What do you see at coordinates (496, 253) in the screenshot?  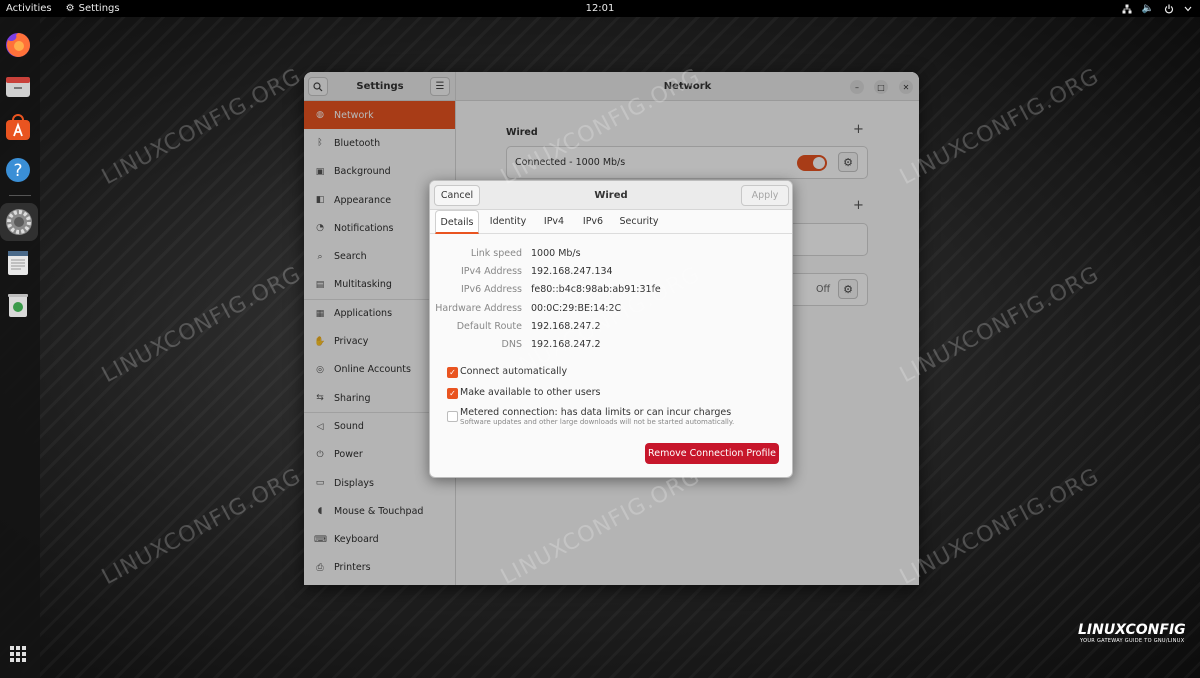 I see `link-speed-label: Link speed` at bounding box center [496, 253].